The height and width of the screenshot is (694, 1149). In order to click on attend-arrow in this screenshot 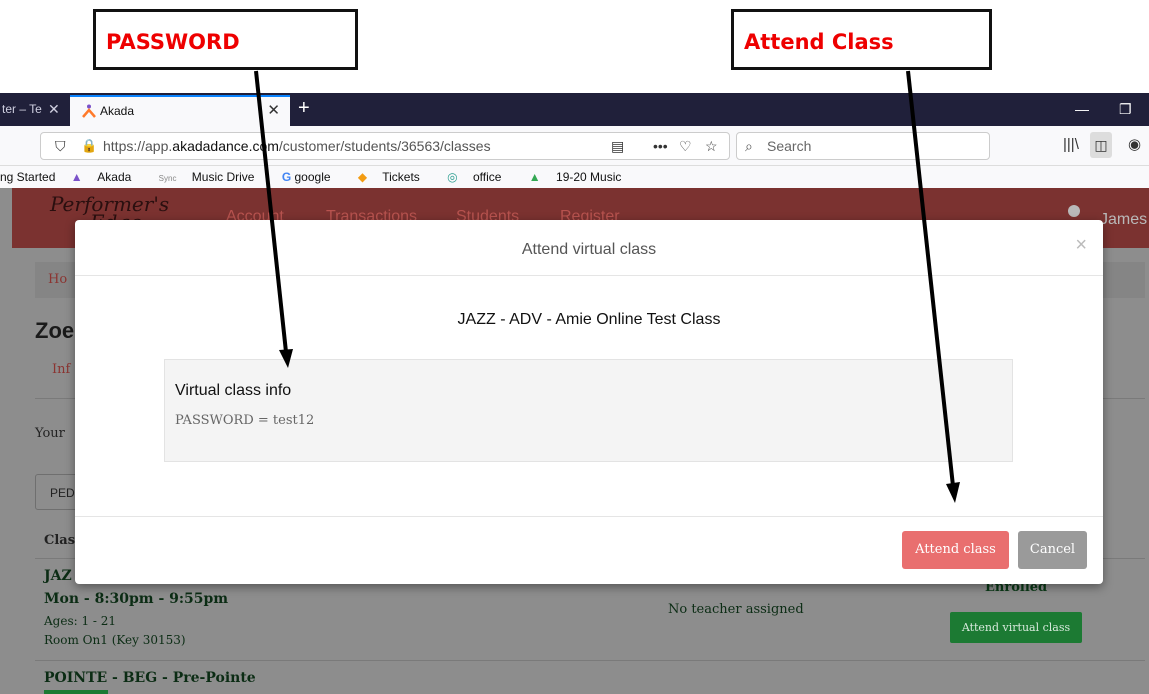, I will do `click(930, 278)`.